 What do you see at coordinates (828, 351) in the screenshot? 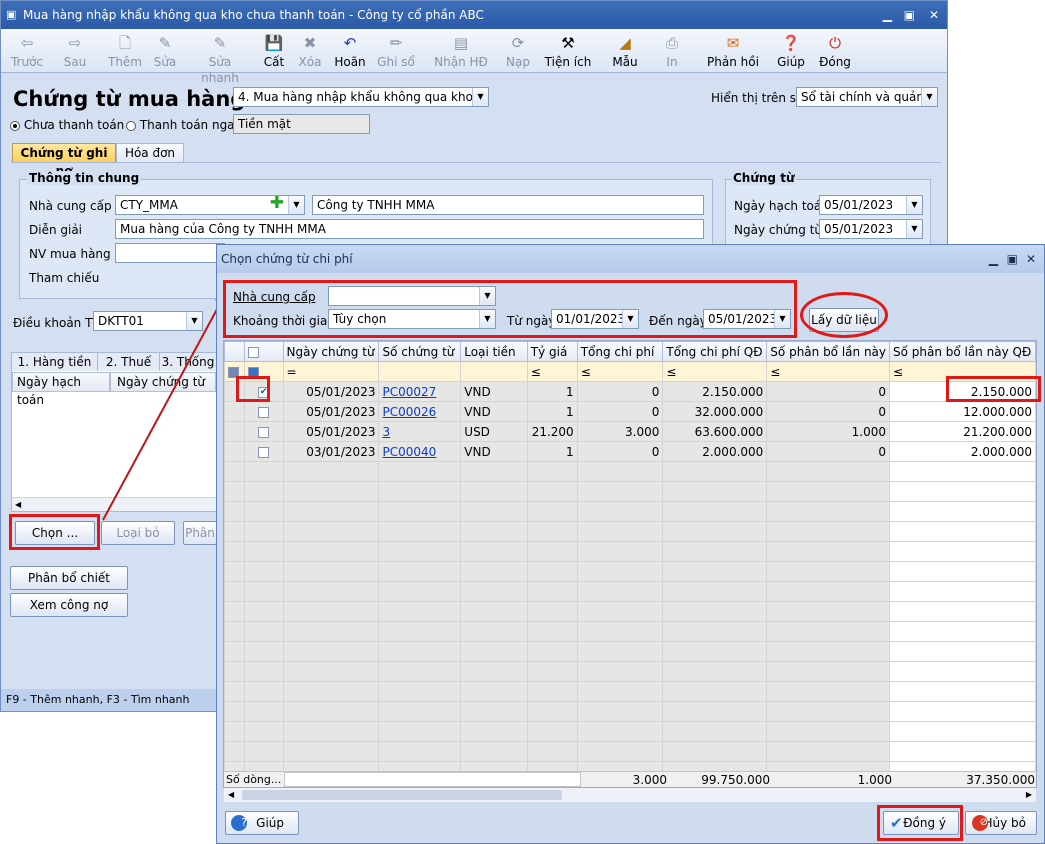
I see `col-alloc: Số phân bổ lần này` at bounding box center [828, 351].